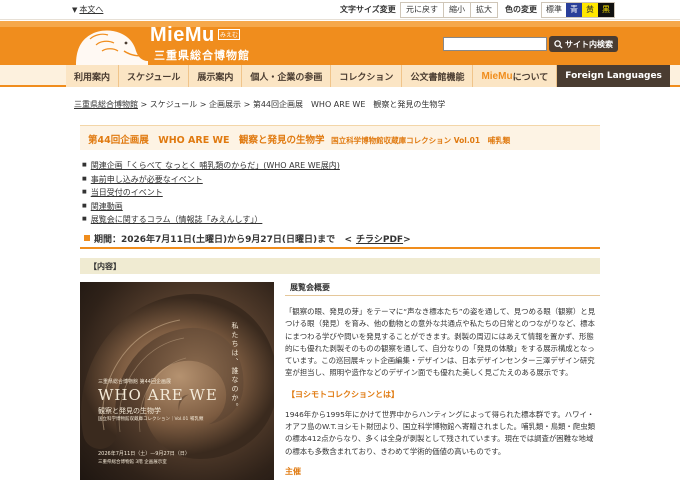  What do you see at coordinates (368, 9) in the screenshot?
I see `font-size-label: 文字サイズ変更` at bounding box center [368, 9].